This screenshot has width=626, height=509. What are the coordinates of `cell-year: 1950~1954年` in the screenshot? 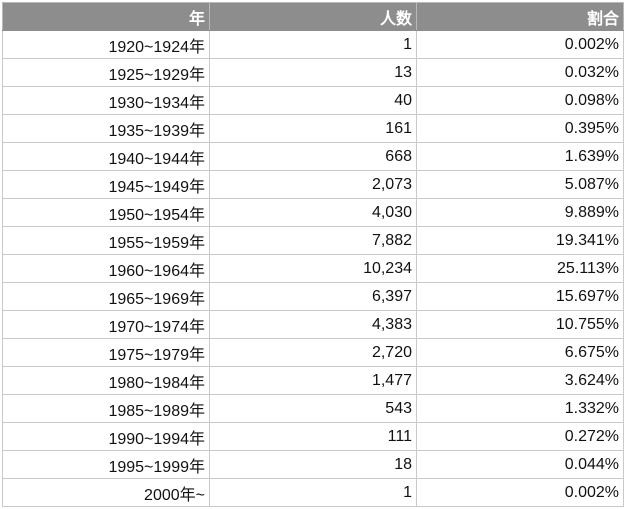 It's located at (106, 212).